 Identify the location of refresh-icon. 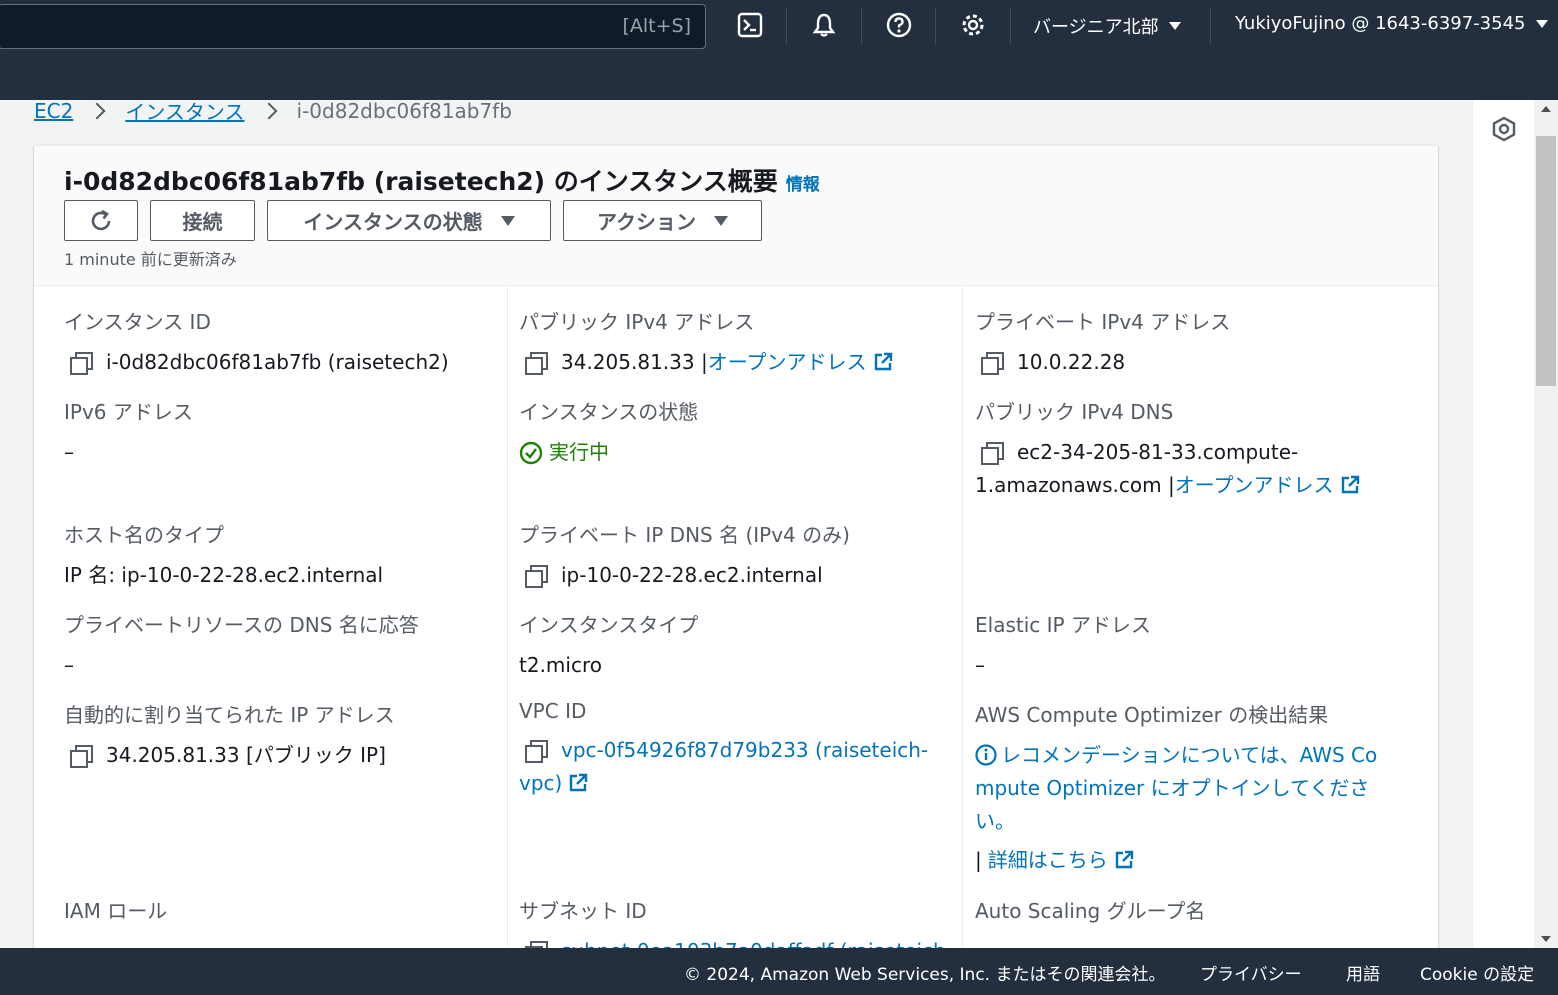
(101, 219).